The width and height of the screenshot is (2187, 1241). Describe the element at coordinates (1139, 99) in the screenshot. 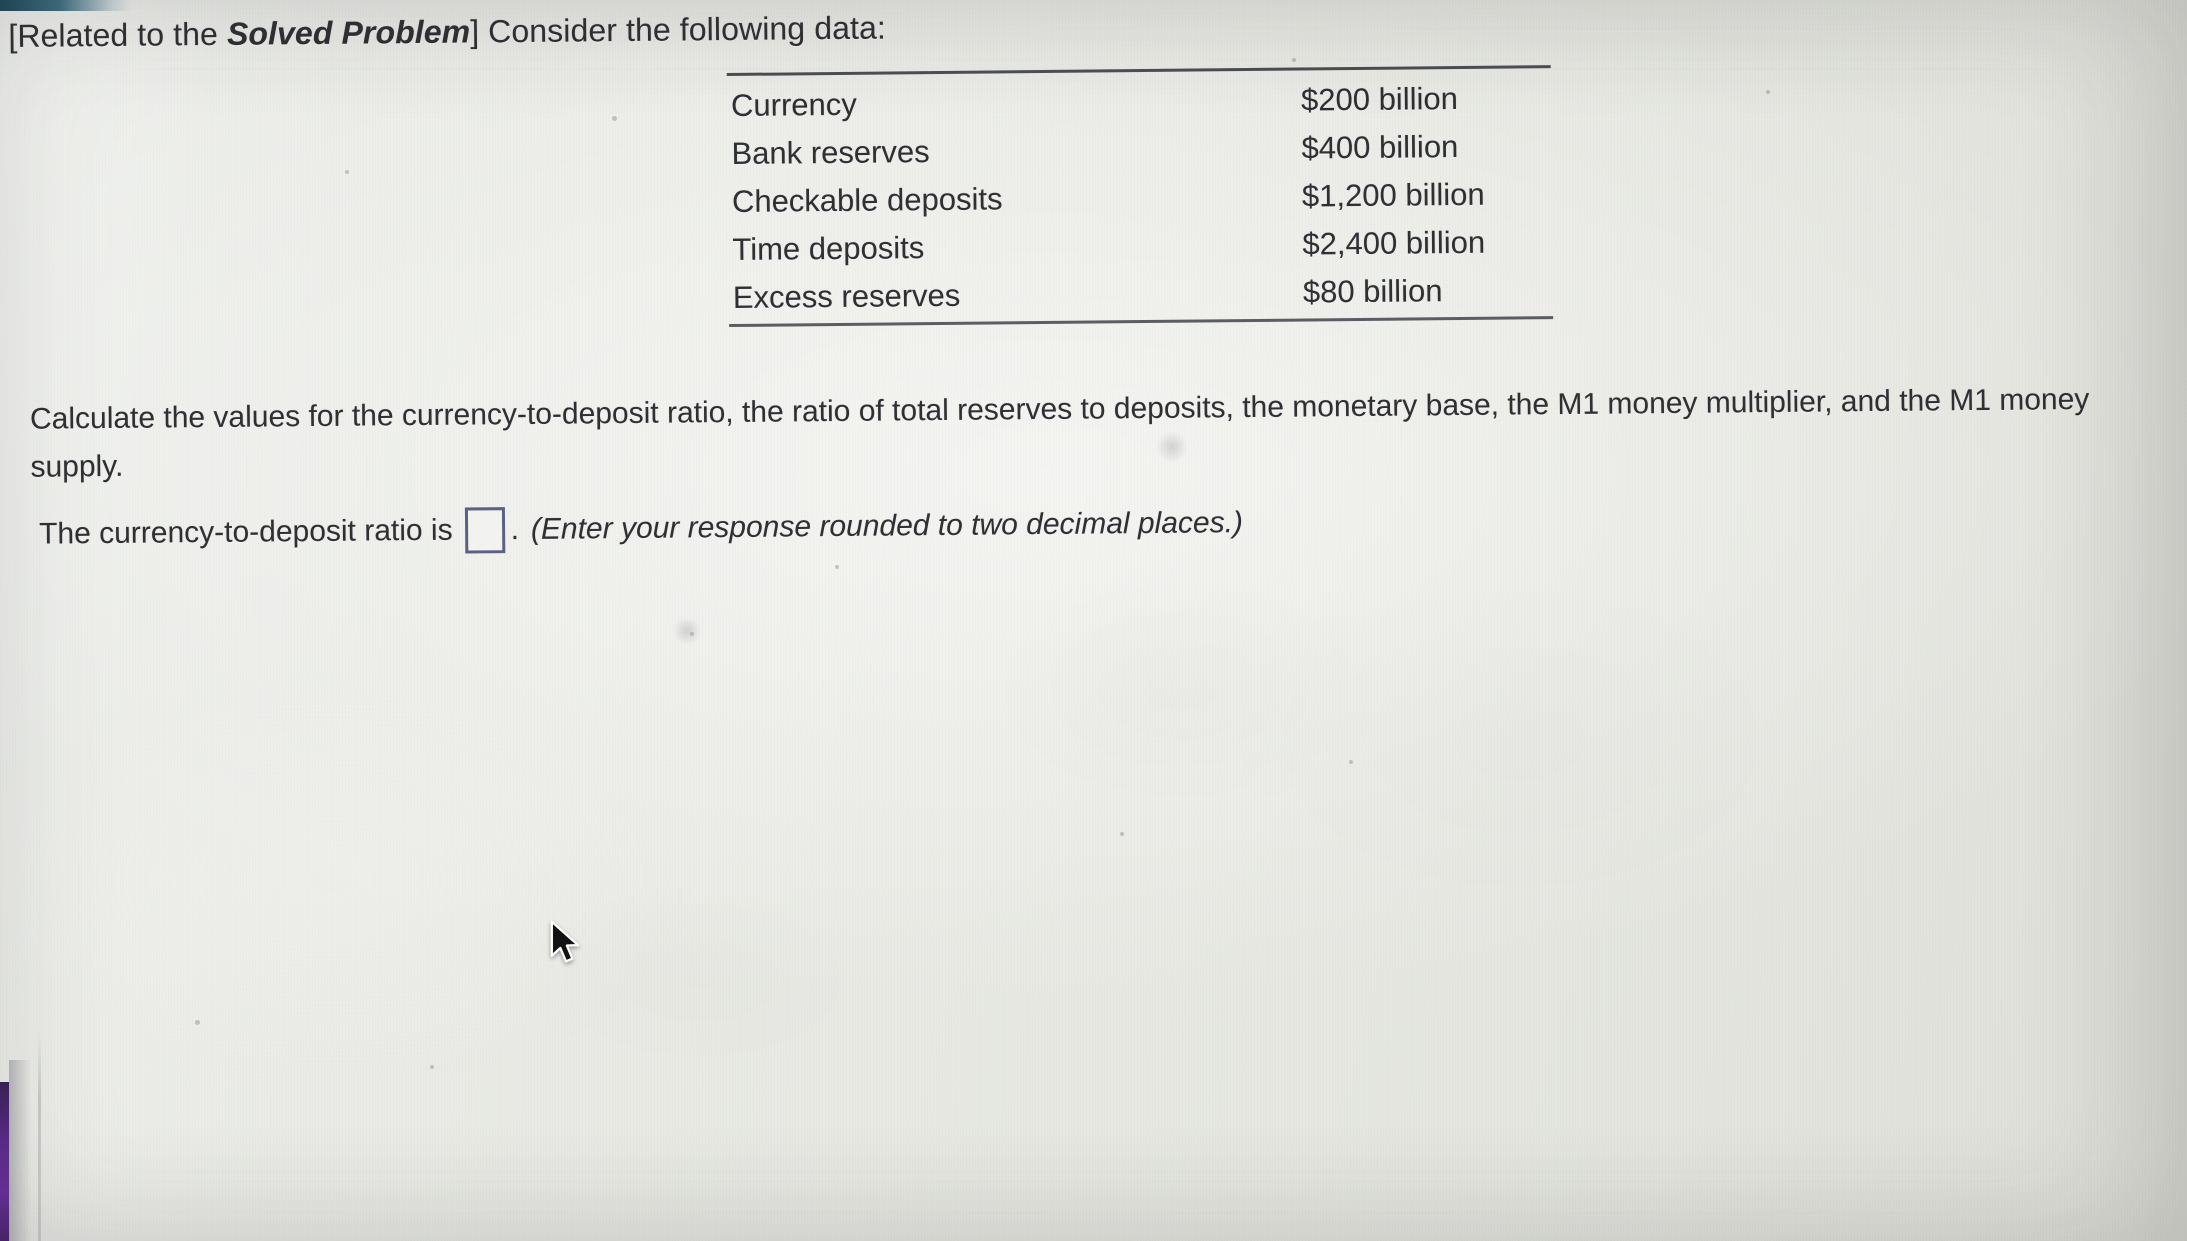

I see `table-row: Currency $200 billion` at that location.